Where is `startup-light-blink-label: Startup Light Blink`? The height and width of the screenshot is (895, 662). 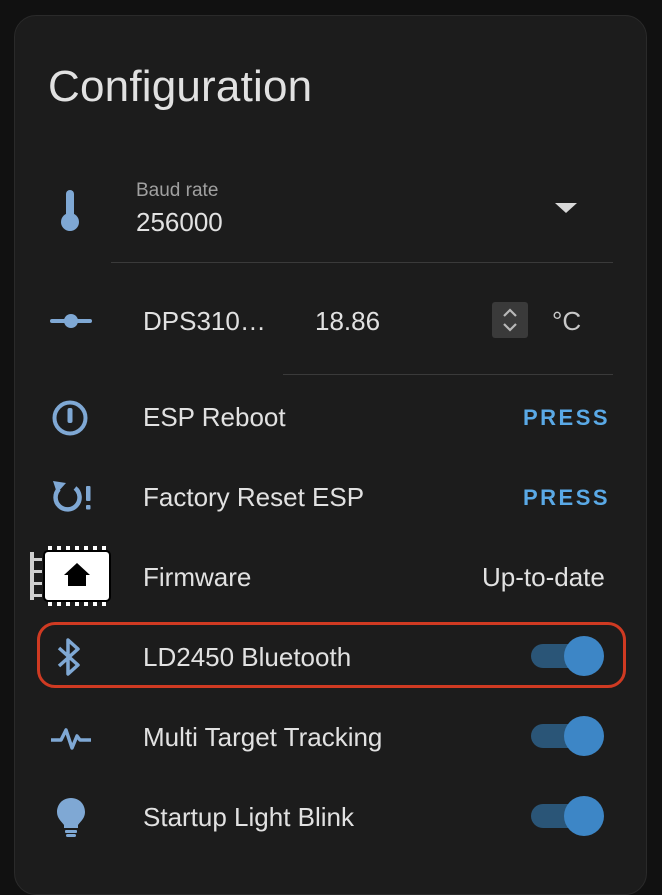
startup-light-blink-label: Startup Light Blink is located at coordinates (249, 817).